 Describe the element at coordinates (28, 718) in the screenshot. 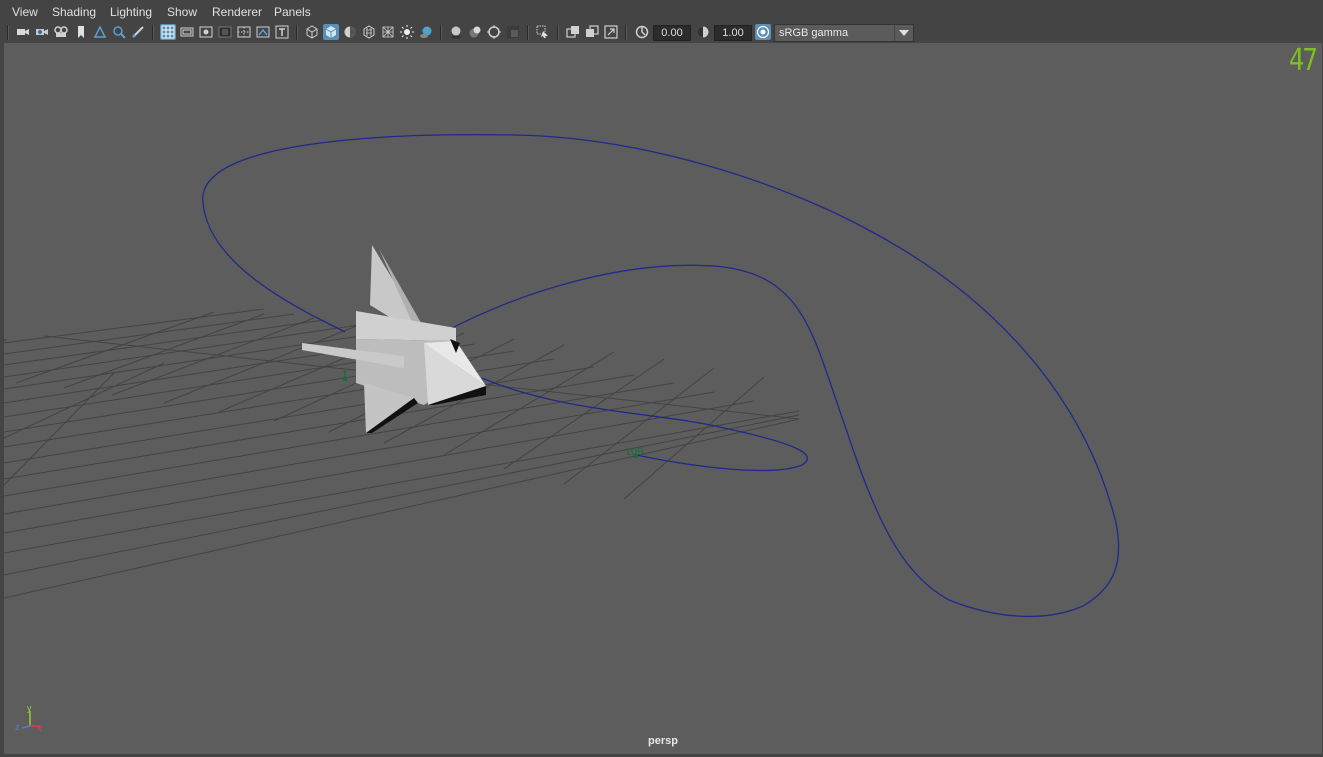

I see `view-axis-indicator: y z x` at that location.